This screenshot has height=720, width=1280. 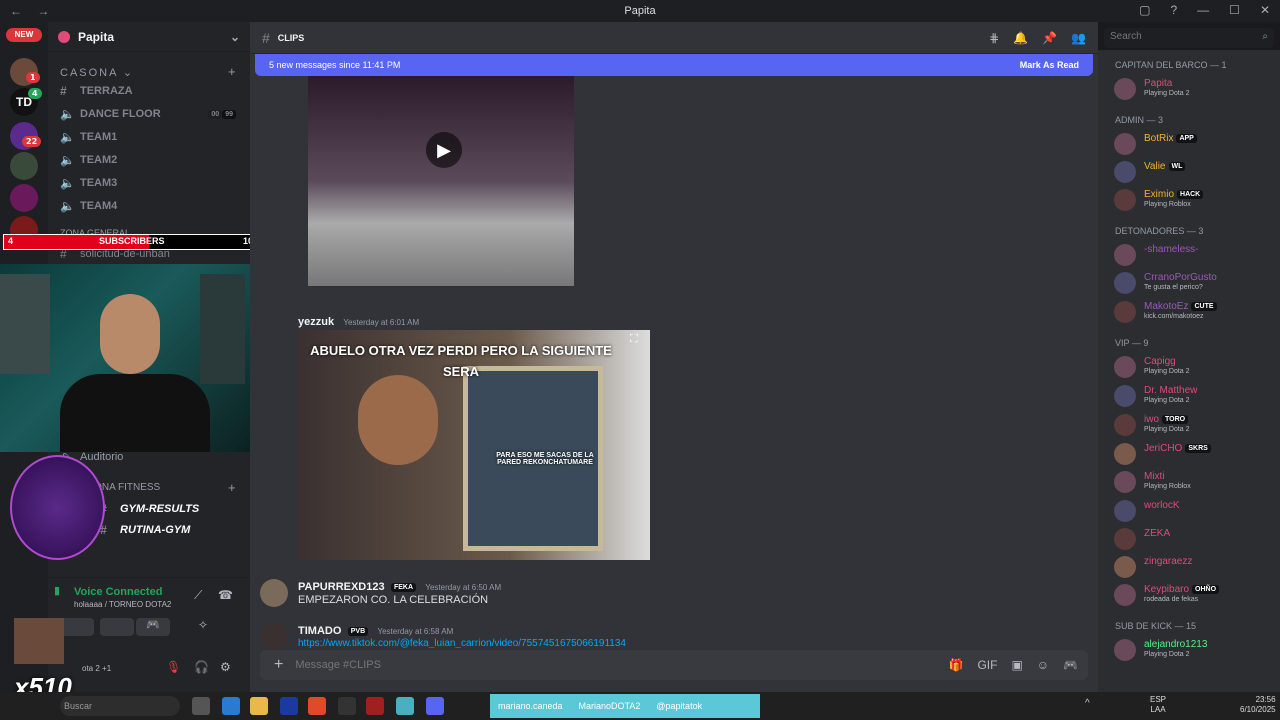 I want to click on search-box: ⌕, so click(x=1189, y=38).